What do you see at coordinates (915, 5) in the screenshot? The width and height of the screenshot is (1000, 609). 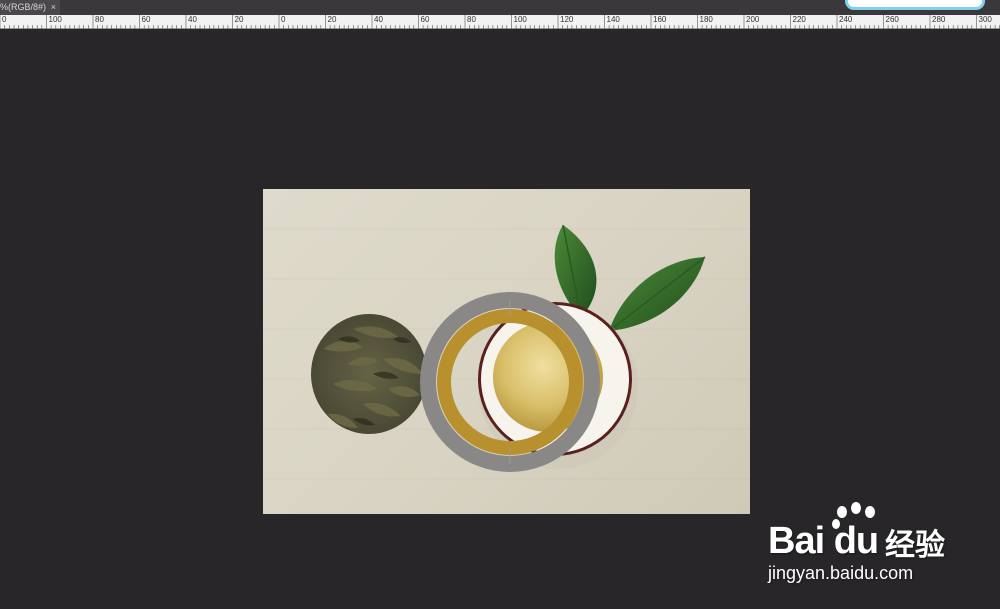 I see `search-field` at bounding box center [915, 5].